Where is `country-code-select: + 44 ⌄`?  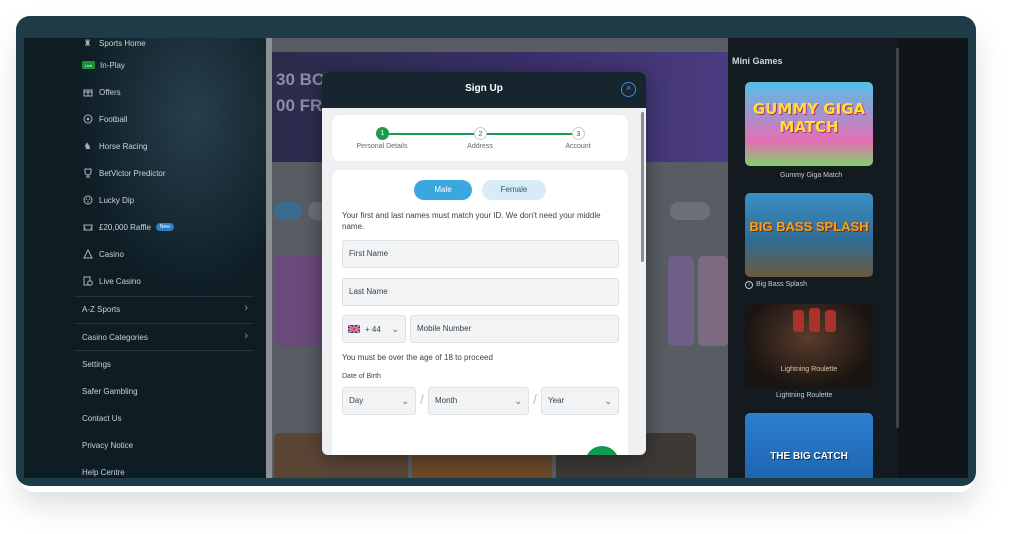 country-code-select: + 44 ⌄ is located at coordinates (374, 329).